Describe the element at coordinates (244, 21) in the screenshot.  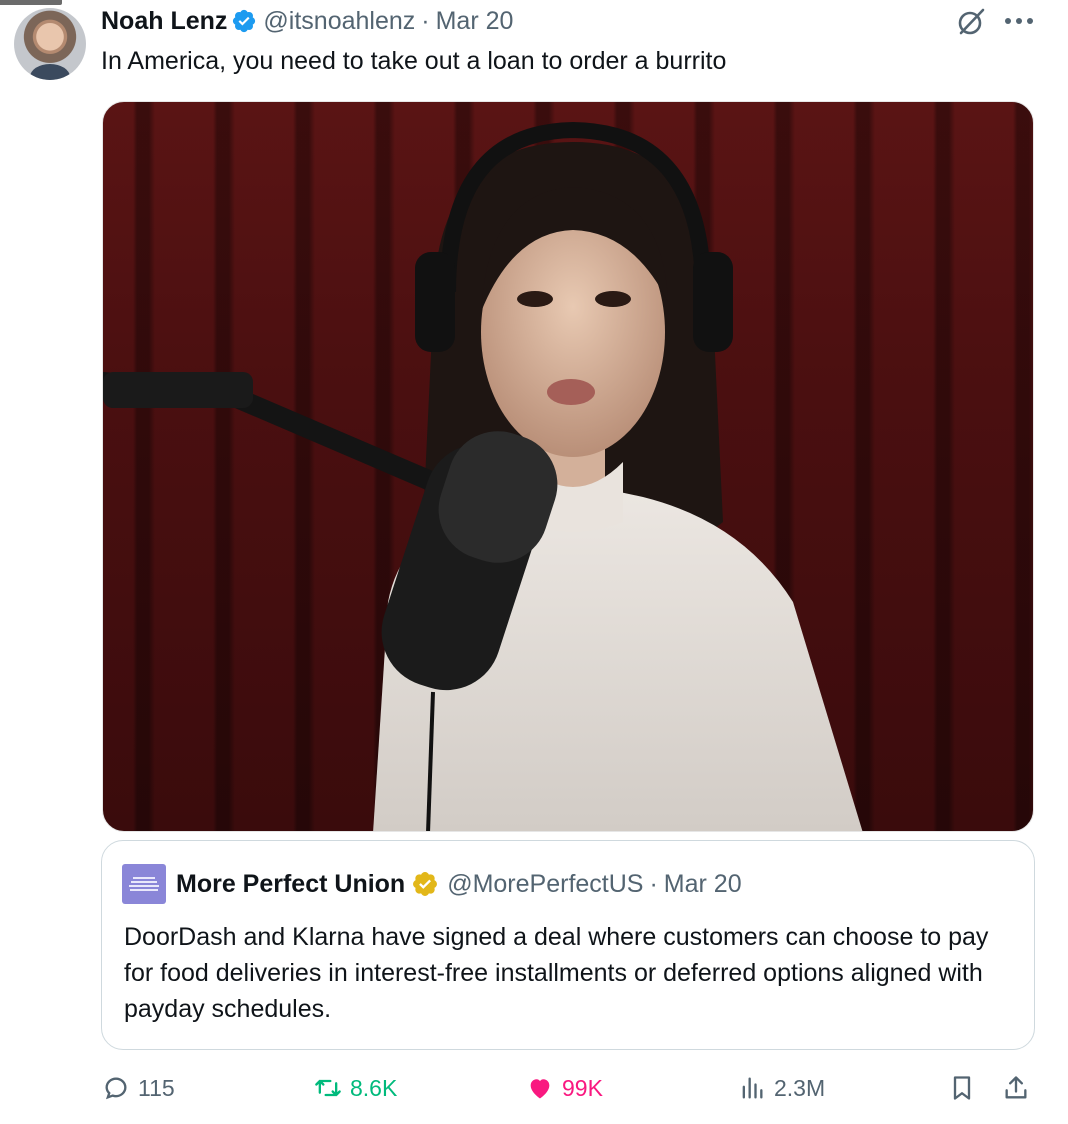
I see `verified-badge-icon` at that location.